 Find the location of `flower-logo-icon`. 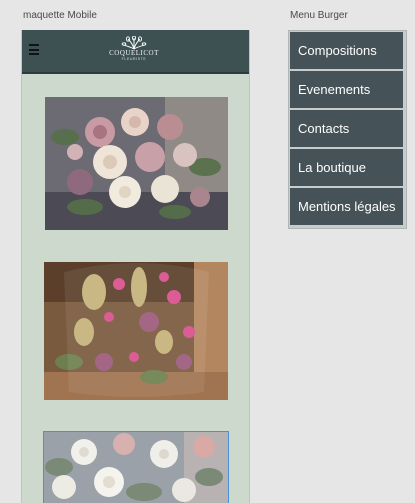

flower-logo-icon is located at coordinates (134, 43).